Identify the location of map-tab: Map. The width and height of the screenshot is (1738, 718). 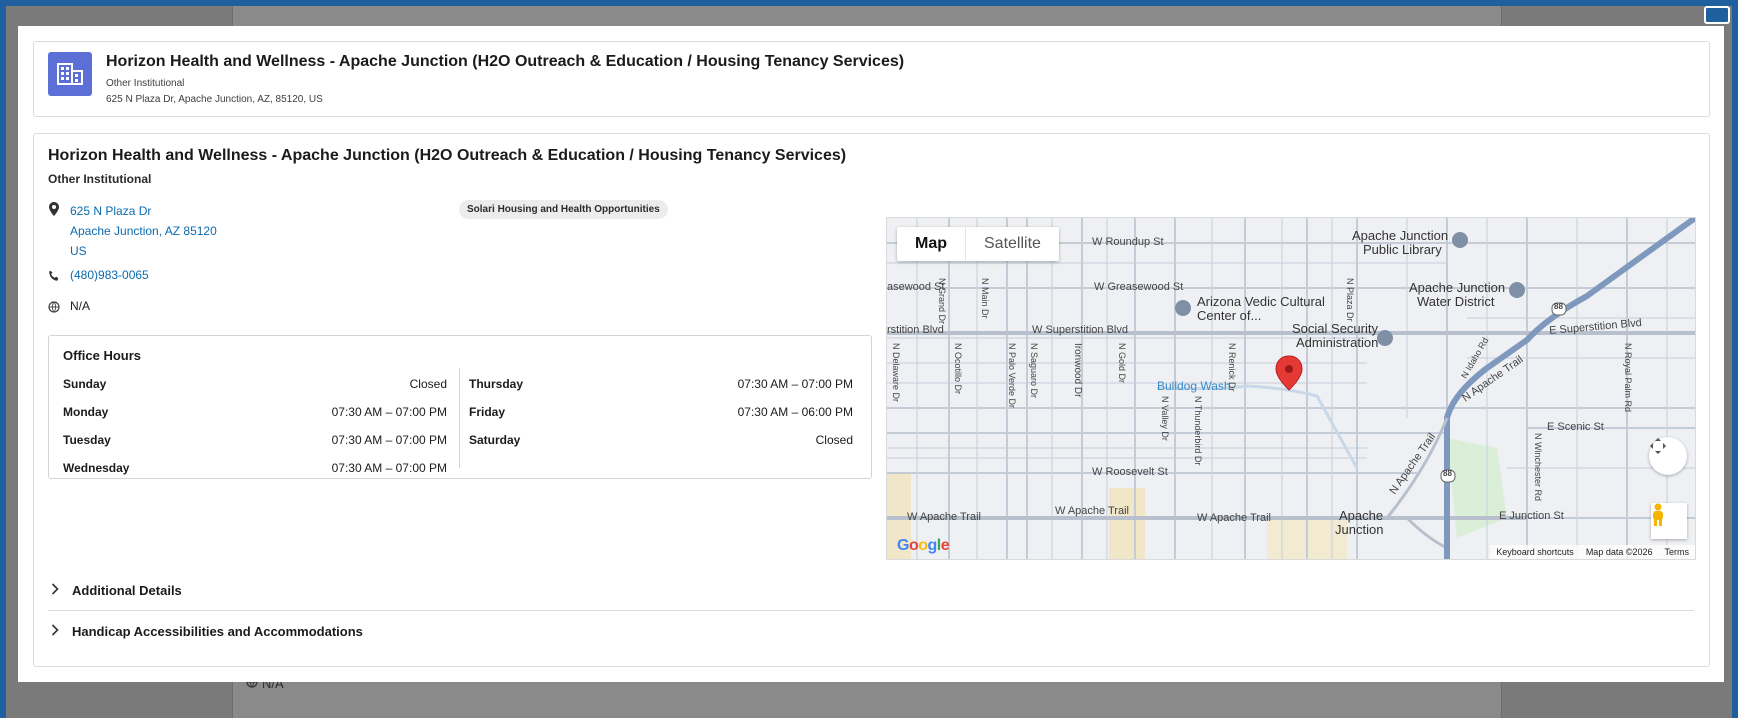
(931, 244).